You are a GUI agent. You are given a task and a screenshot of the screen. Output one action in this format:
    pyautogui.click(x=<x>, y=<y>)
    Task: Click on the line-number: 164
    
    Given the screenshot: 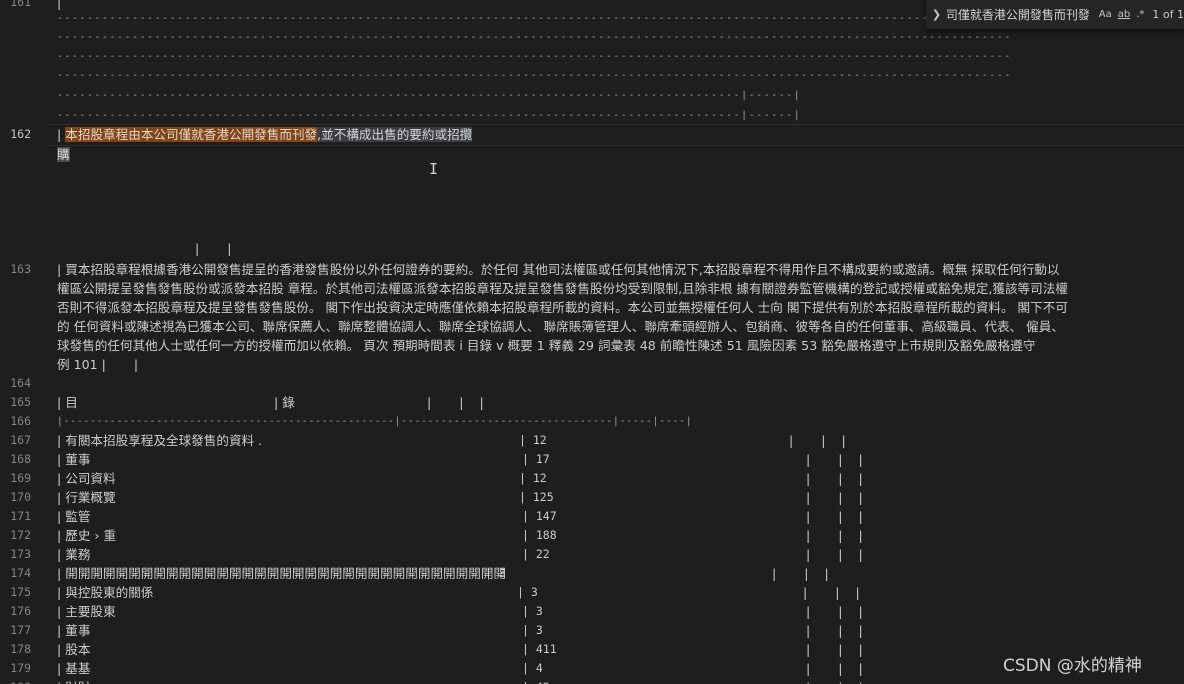 What is the action you would take?
    pyautogui.click(x=20, y=383)
    